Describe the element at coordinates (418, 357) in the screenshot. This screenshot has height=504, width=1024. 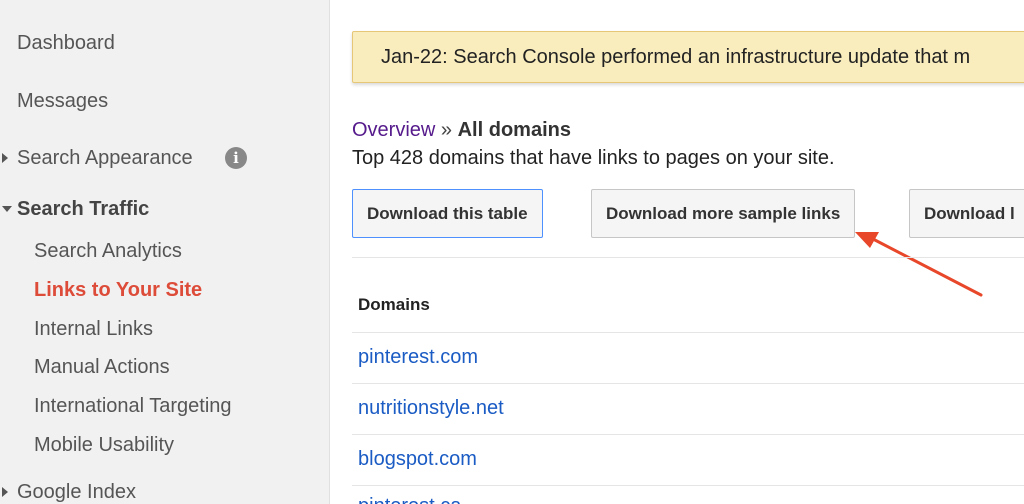
I see `table-row-domain-link: pinterest.com` at that location.